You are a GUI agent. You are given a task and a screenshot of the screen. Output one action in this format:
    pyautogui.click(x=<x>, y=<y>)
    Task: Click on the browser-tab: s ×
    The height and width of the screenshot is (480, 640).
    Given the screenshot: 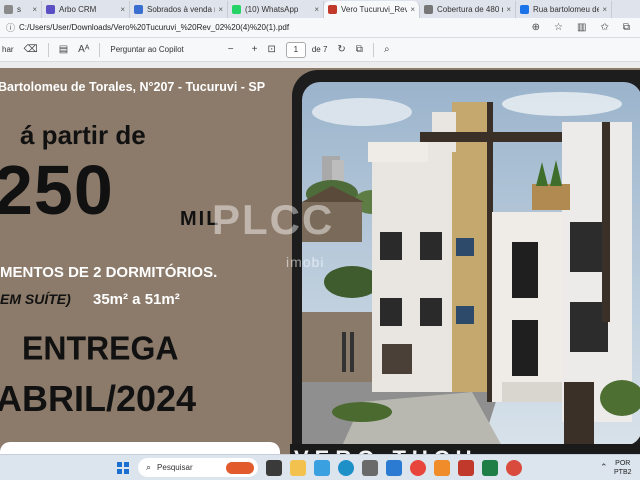 What is the action you would take?
    pyautogui.click(x=21, y=9)
    